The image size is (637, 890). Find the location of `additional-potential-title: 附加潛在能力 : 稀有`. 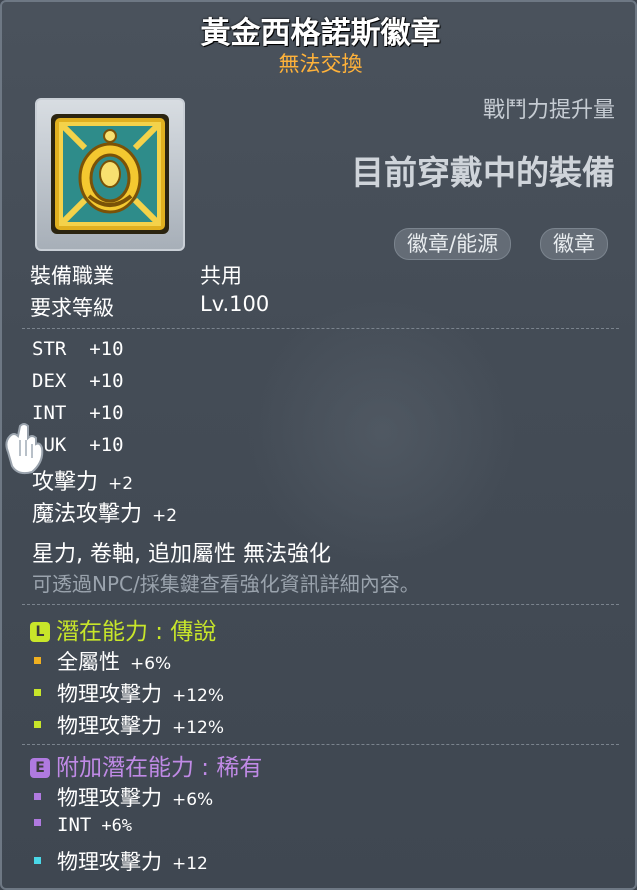

additional-potential-title: 附加潛在能力 : 稀有 is located at coordinates (159, 768).